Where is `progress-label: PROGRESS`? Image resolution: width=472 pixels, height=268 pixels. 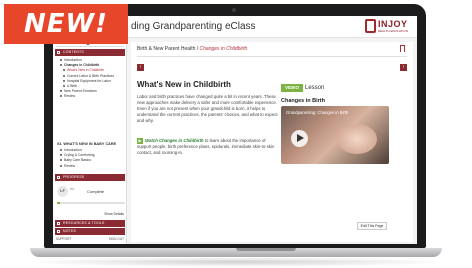
progress-label: PROGRESS is located at coordinates (74, 177).